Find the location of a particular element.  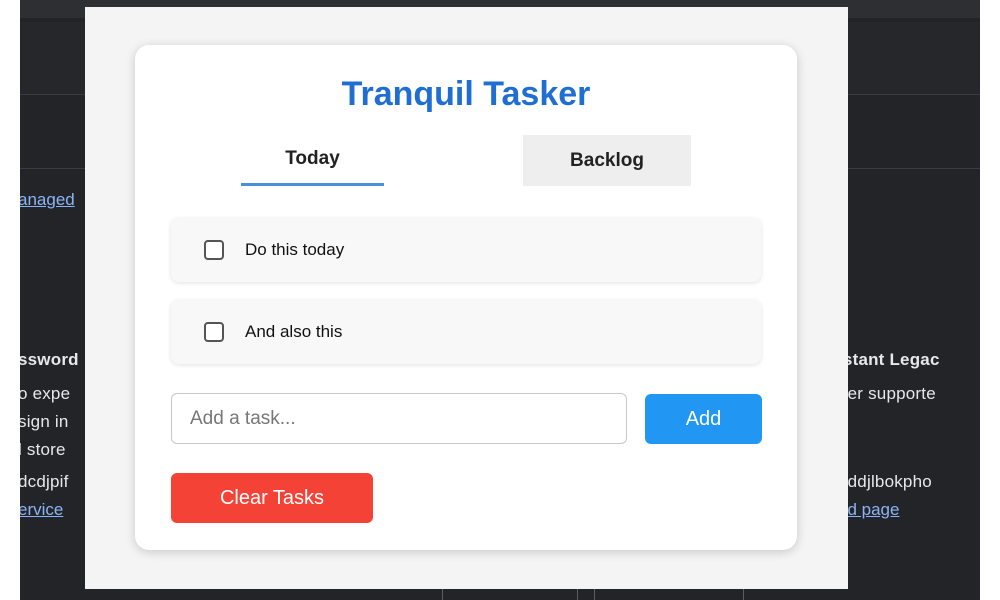

background-card-title-right: istant Legac is located at coordinates (889, 359).